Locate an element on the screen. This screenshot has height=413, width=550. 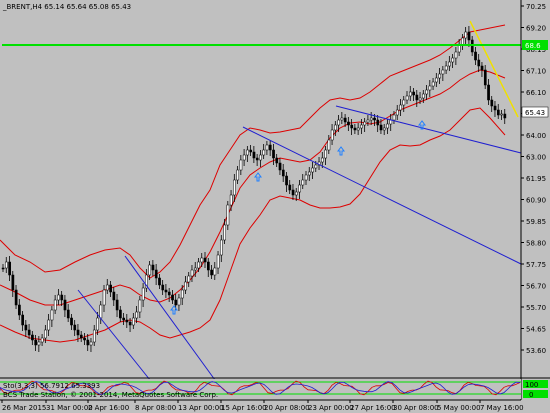
price-tick: 60.90 is located at coordinates (536, 201).